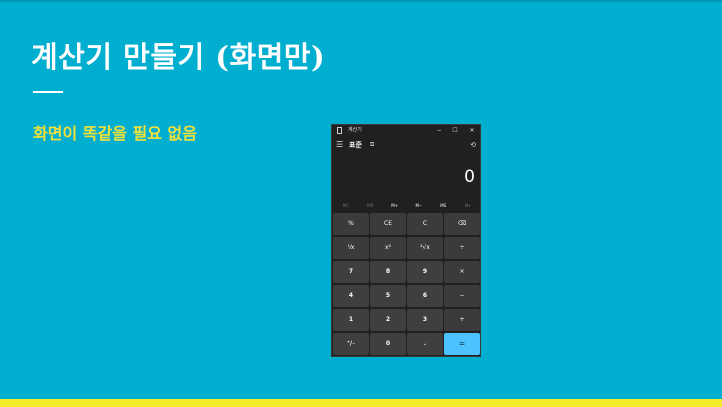 The width and height of the screenshot is (722, 407). What do you see at coordinates (388, 272) in the screenshot?
I see `digit-8-key: 8` at bounding box center [388, 272].